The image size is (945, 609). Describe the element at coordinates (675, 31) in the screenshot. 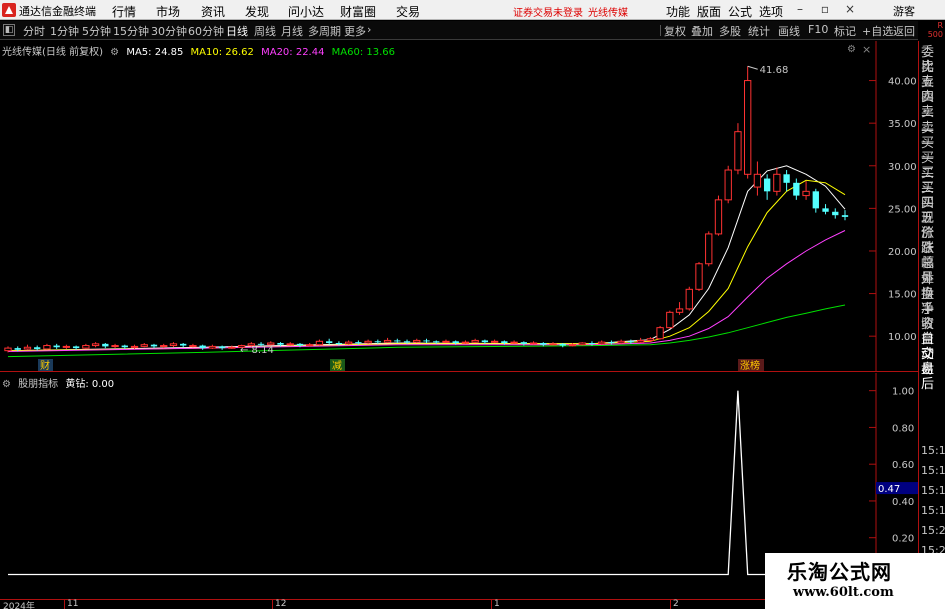

I see `tool-fuquan: 复权` at that location.